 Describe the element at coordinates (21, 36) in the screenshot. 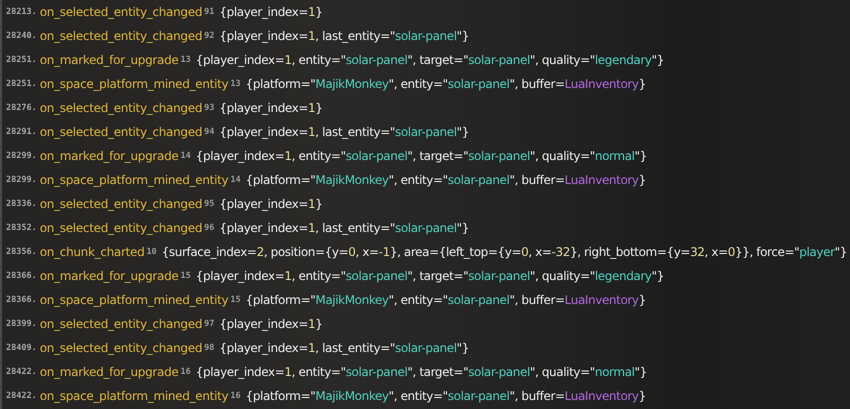

I see `tick-number: 28240.` at that location.